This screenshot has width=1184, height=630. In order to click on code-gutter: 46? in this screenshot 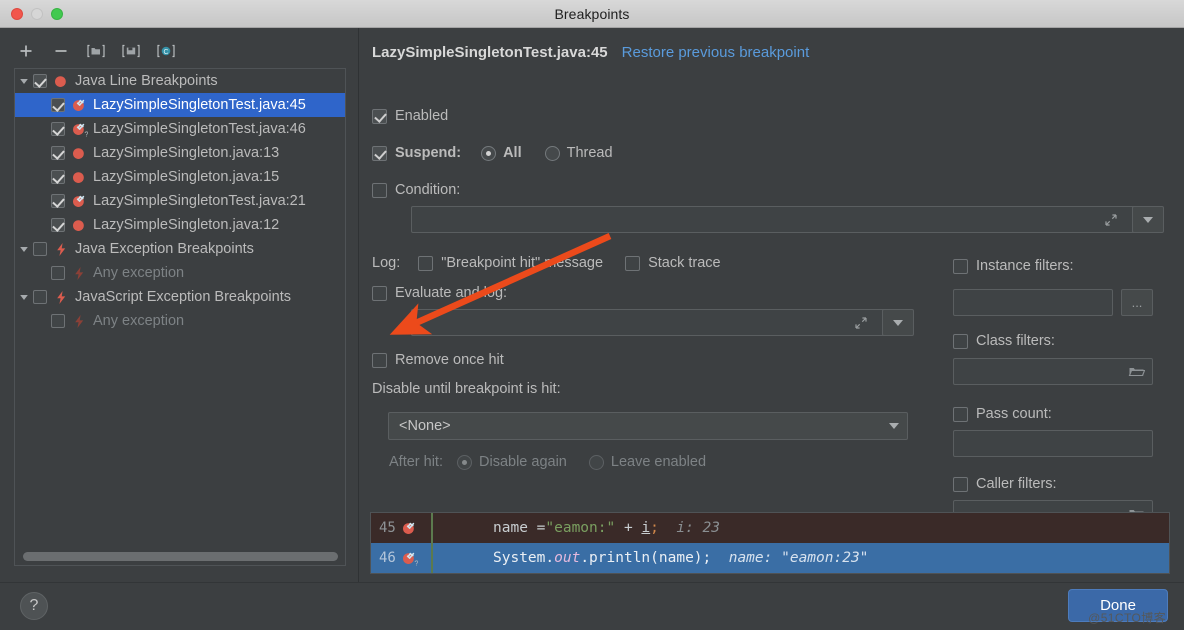, I will do `click(402, 558)`.